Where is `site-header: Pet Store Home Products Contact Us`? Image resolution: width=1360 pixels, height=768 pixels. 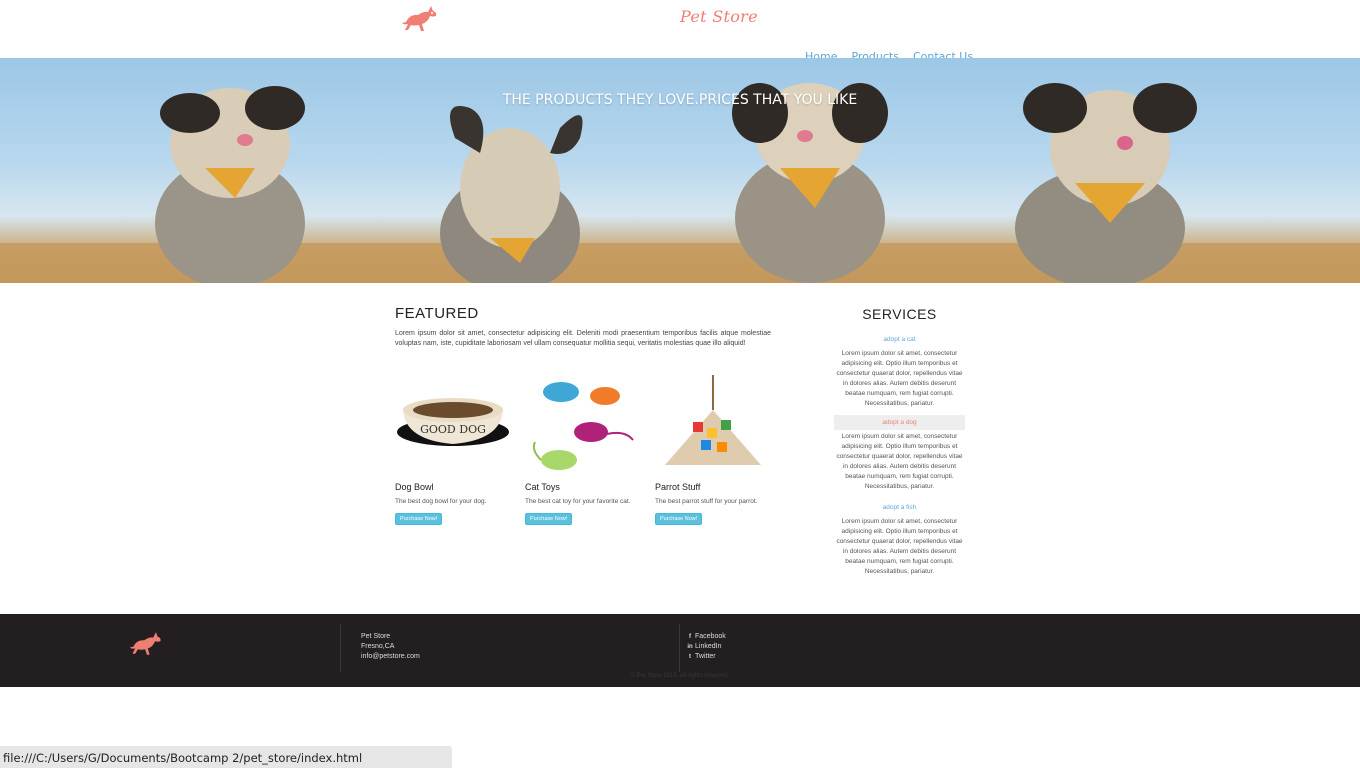
site-header: Pet Store Home Products Contact Us is located at coordinates (680, 31).